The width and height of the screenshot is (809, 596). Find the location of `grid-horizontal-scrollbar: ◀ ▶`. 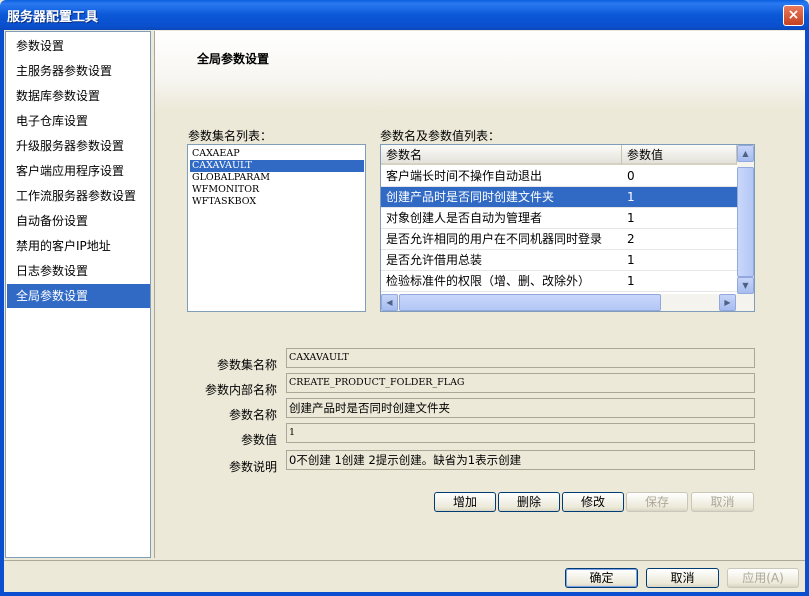

grid-horizontal-scrollbar: ◀ ▶ is located at coordinates (567, 302).